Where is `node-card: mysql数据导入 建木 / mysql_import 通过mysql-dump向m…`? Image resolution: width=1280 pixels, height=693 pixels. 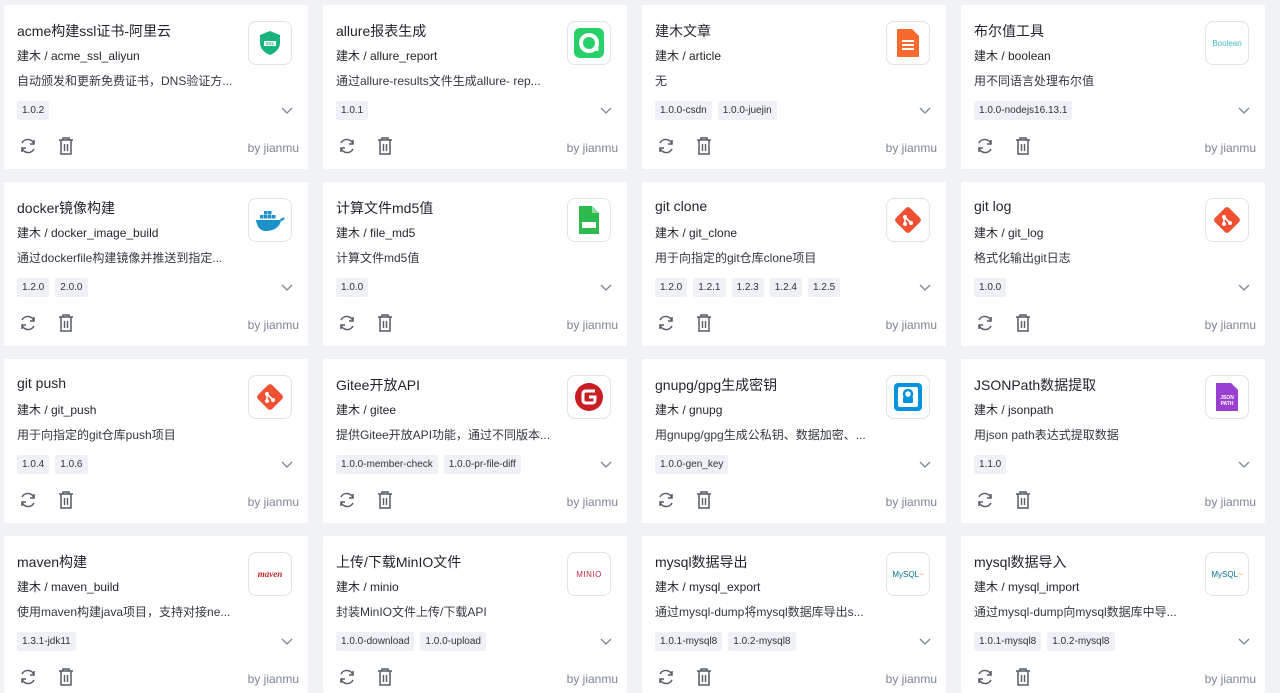
node-card: mysql数据导入 建木 / mysql_import 通过mysql-dump向m… is located at coordinates (1113, 614).